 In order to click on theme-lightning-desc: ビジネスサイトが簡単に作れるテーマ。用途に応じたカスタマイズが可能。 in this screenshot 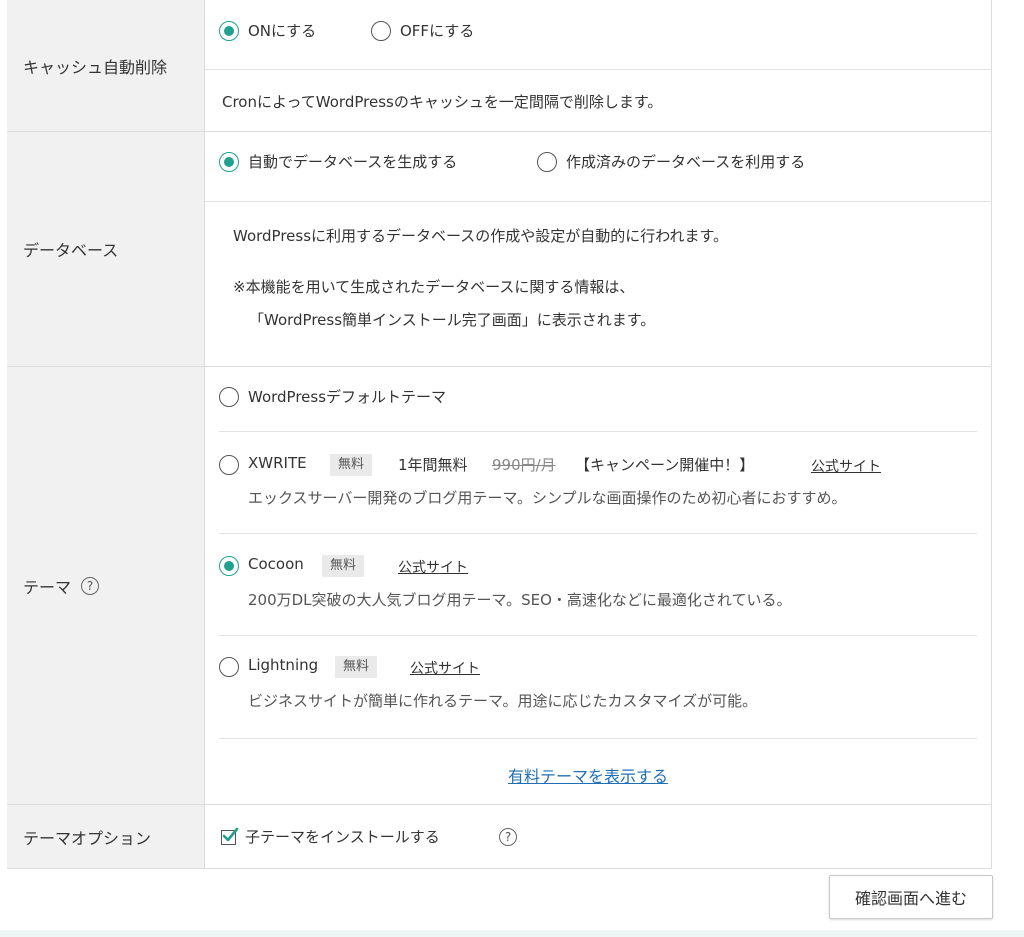, I will do `click(503, 701)`.